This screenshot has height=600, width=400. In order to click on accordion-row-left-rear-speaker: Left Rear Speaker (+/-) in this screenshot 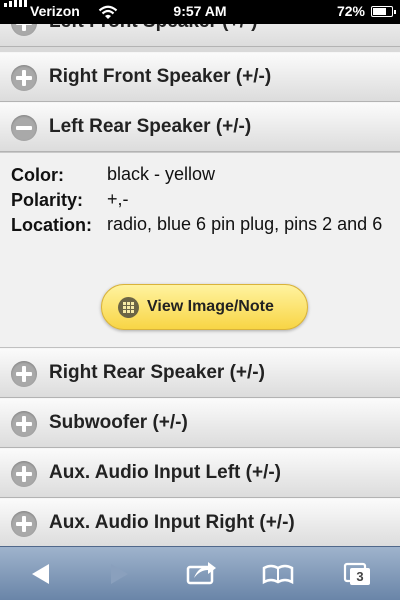, I will do `click(200, 127)`.